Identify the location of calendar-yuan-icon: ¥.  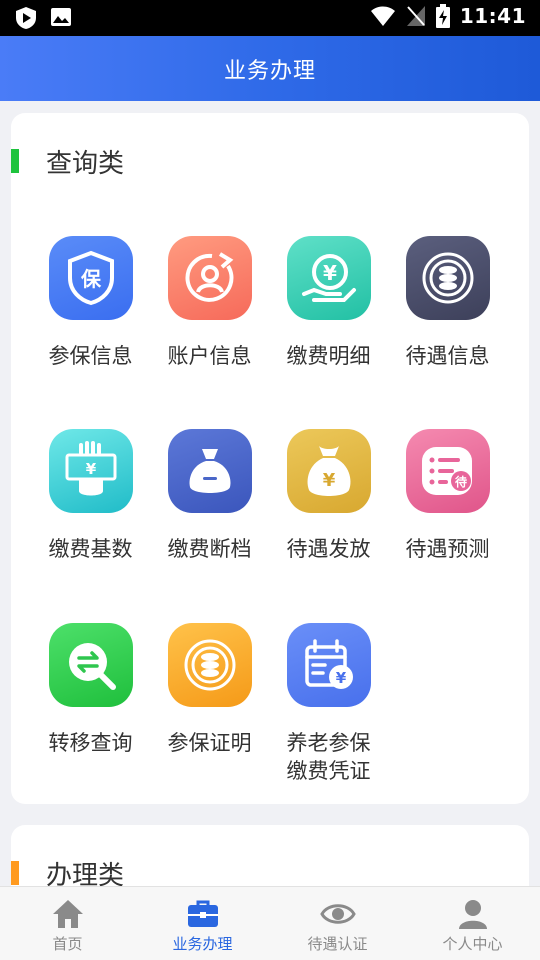
(328, 665).